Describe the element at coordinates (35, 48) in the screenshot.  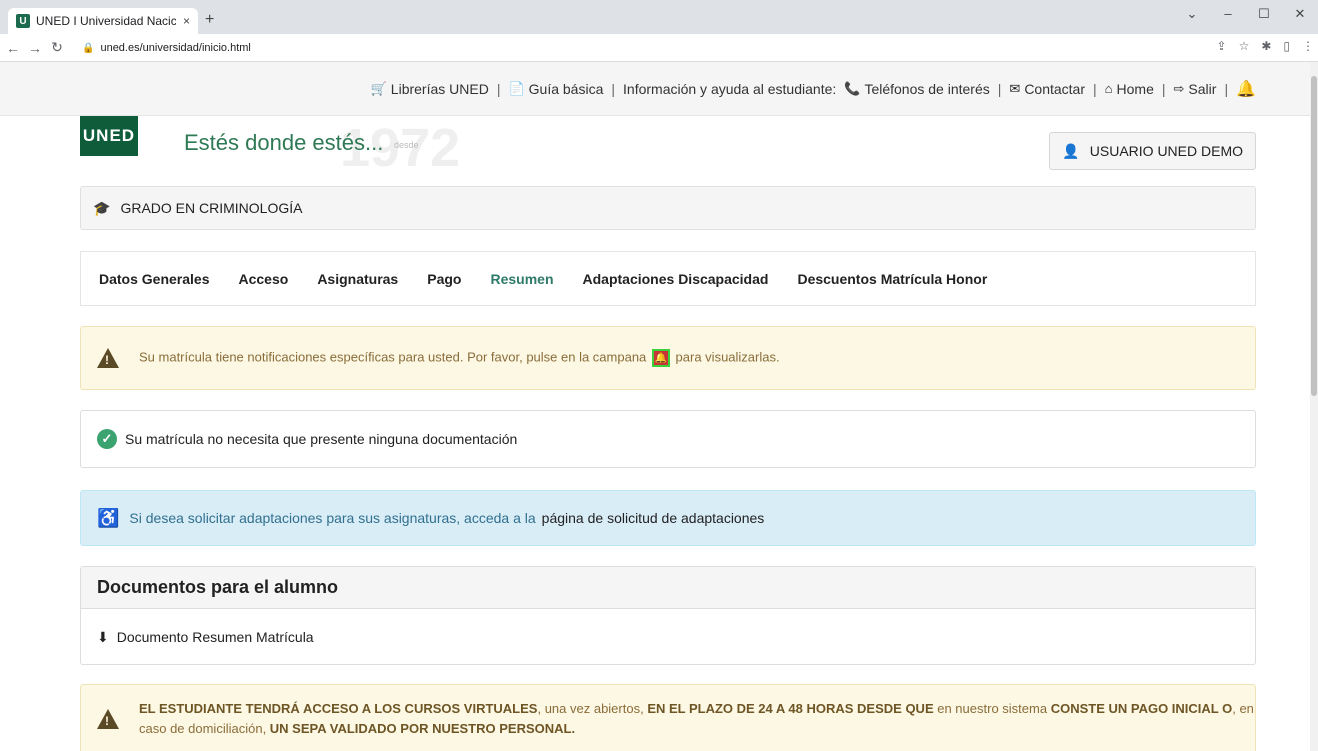
I see `forward-icon: →` at that location.